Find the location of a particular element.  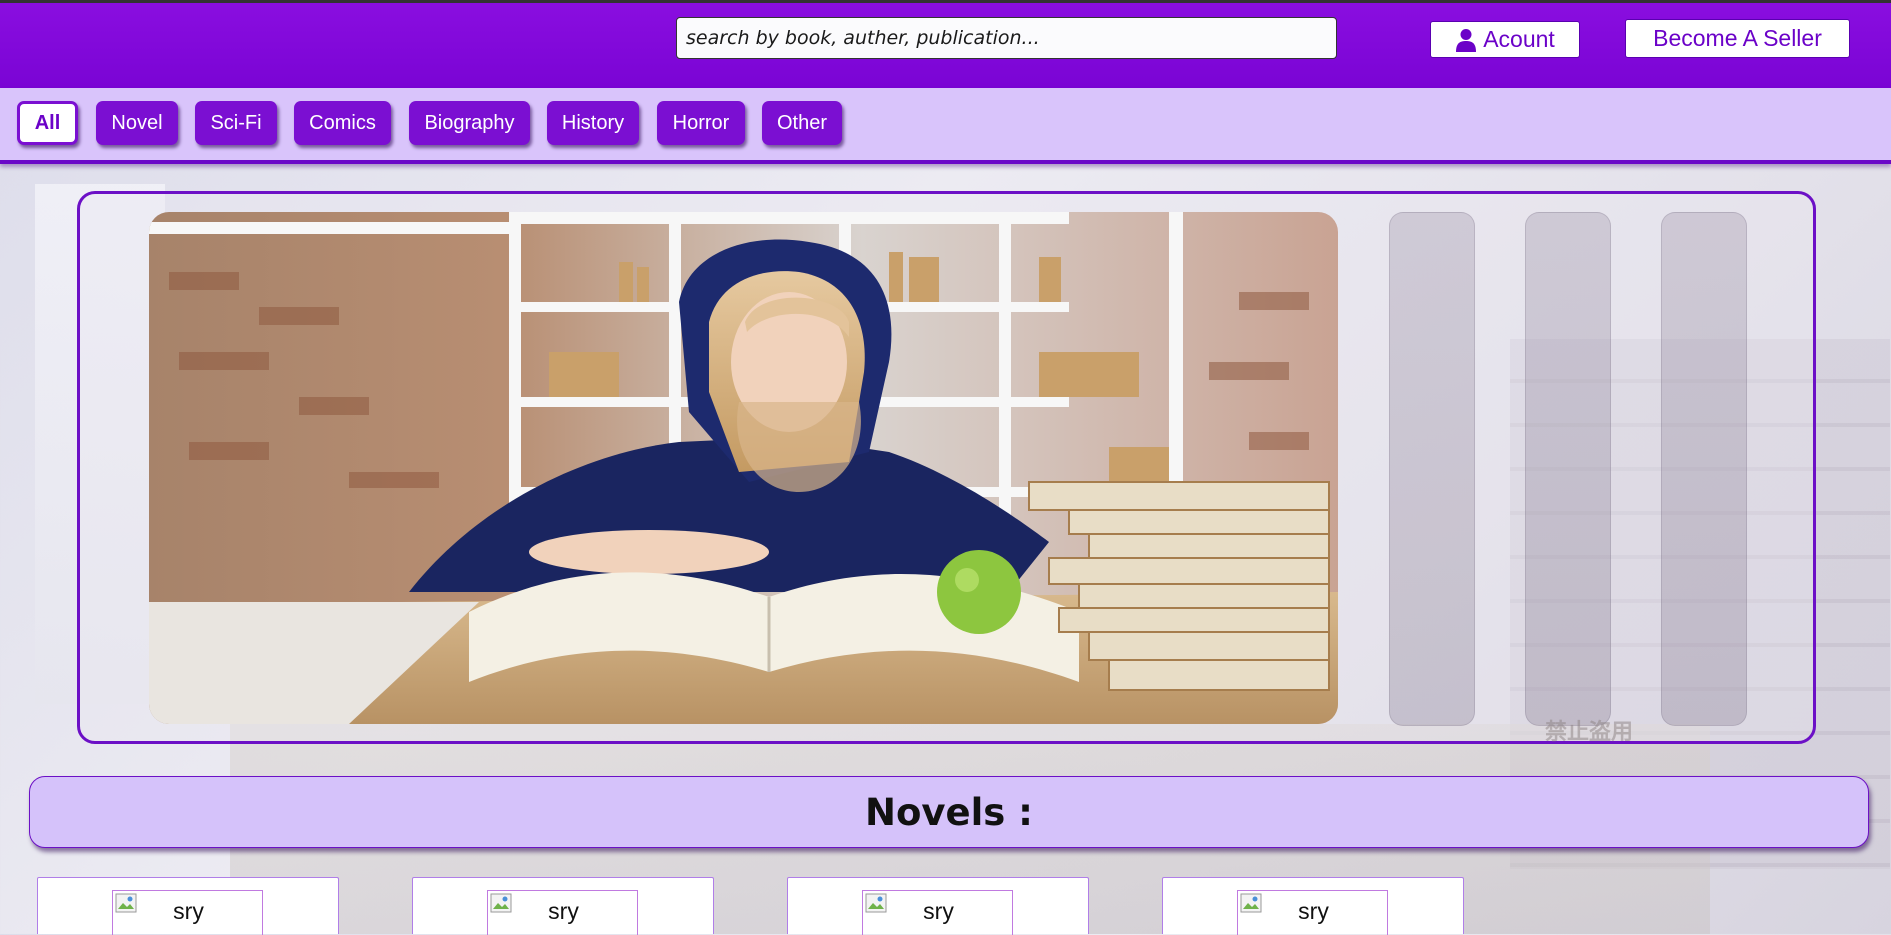

category-comics: Comics is located at coordinates (342, 123).